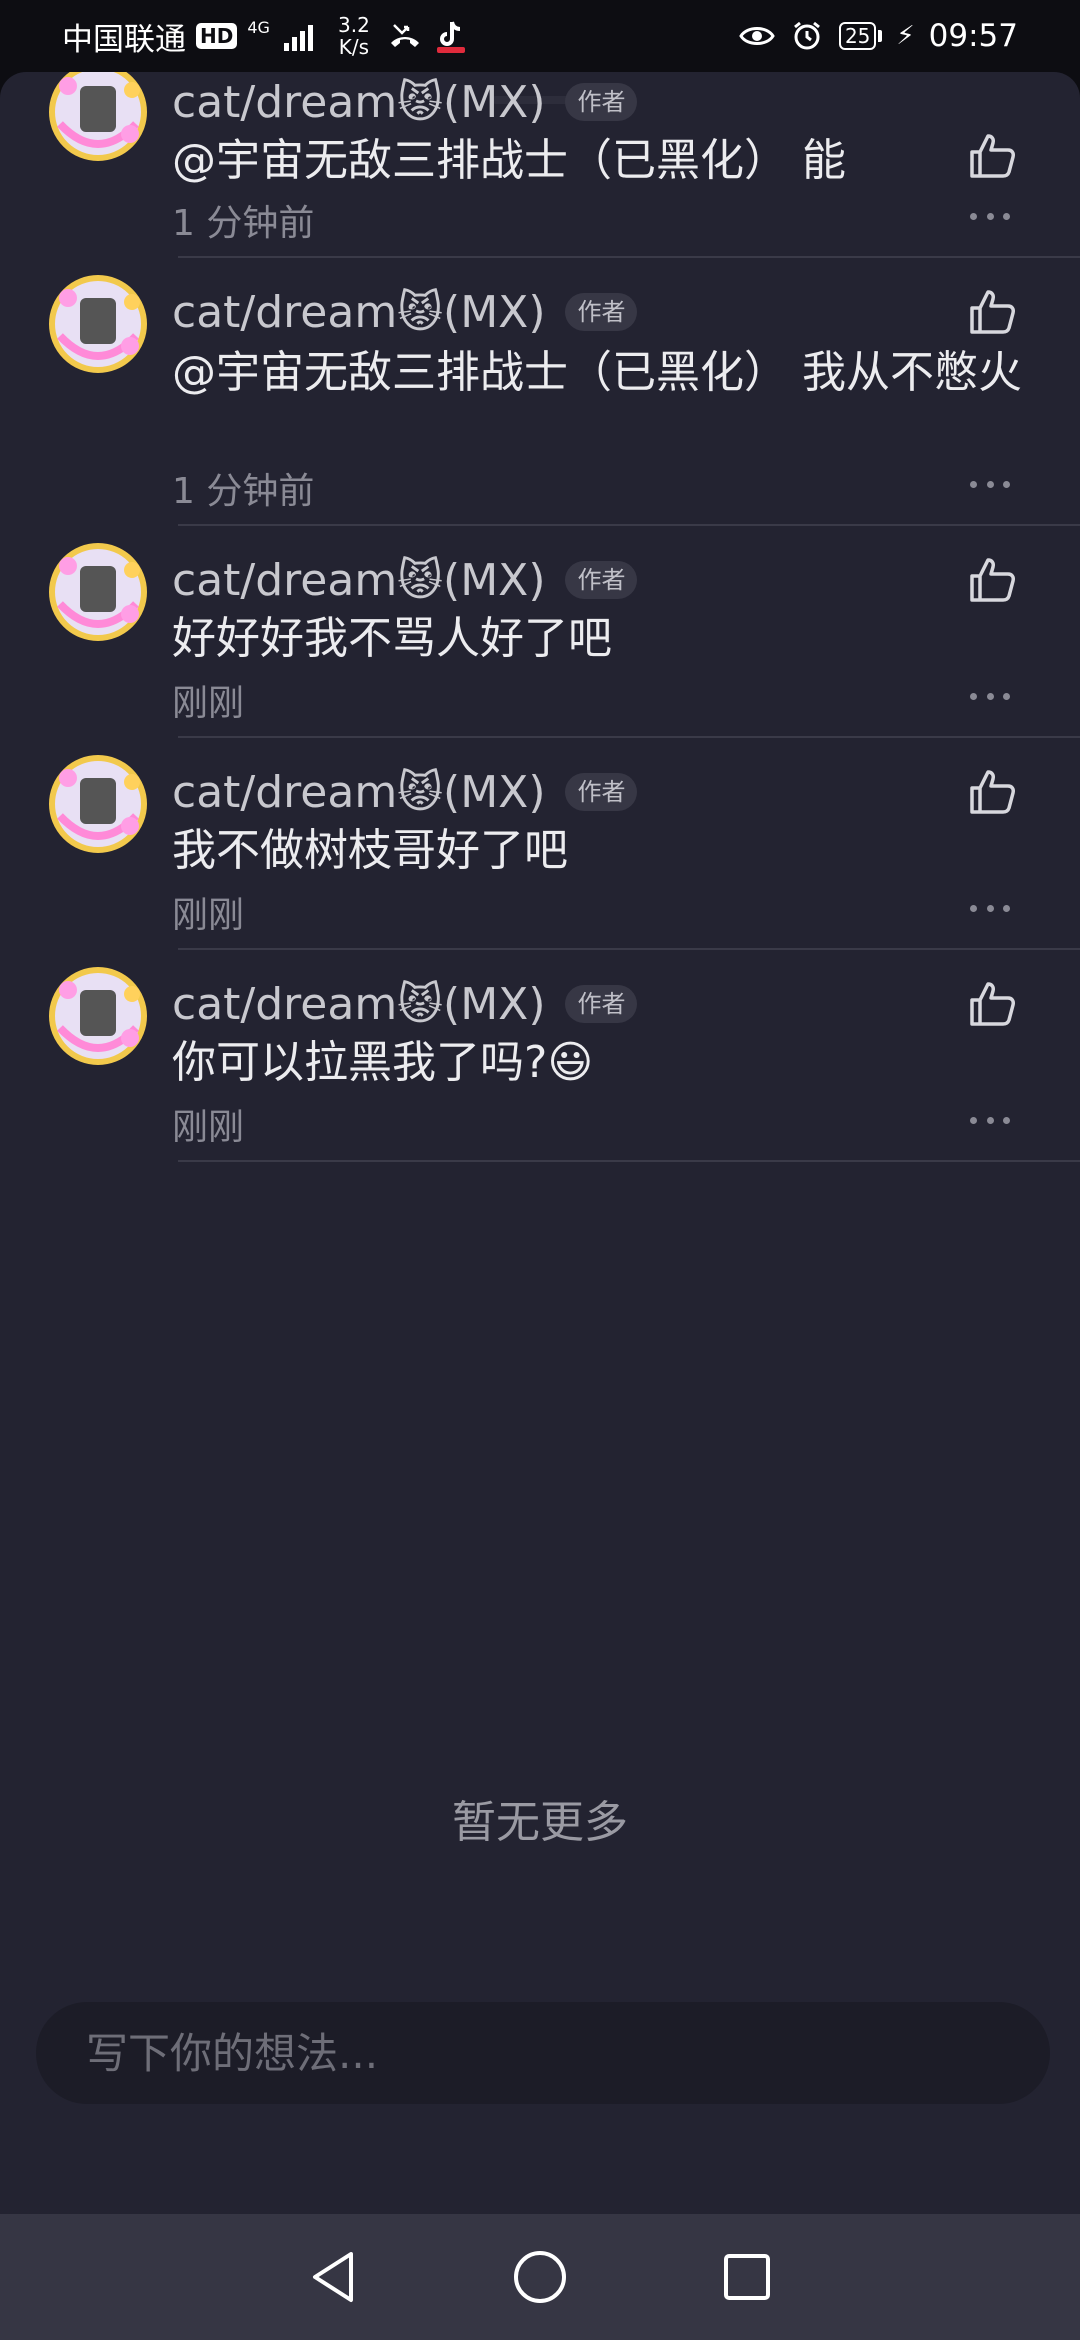  I want to click on back-button, so click(333, 2277).